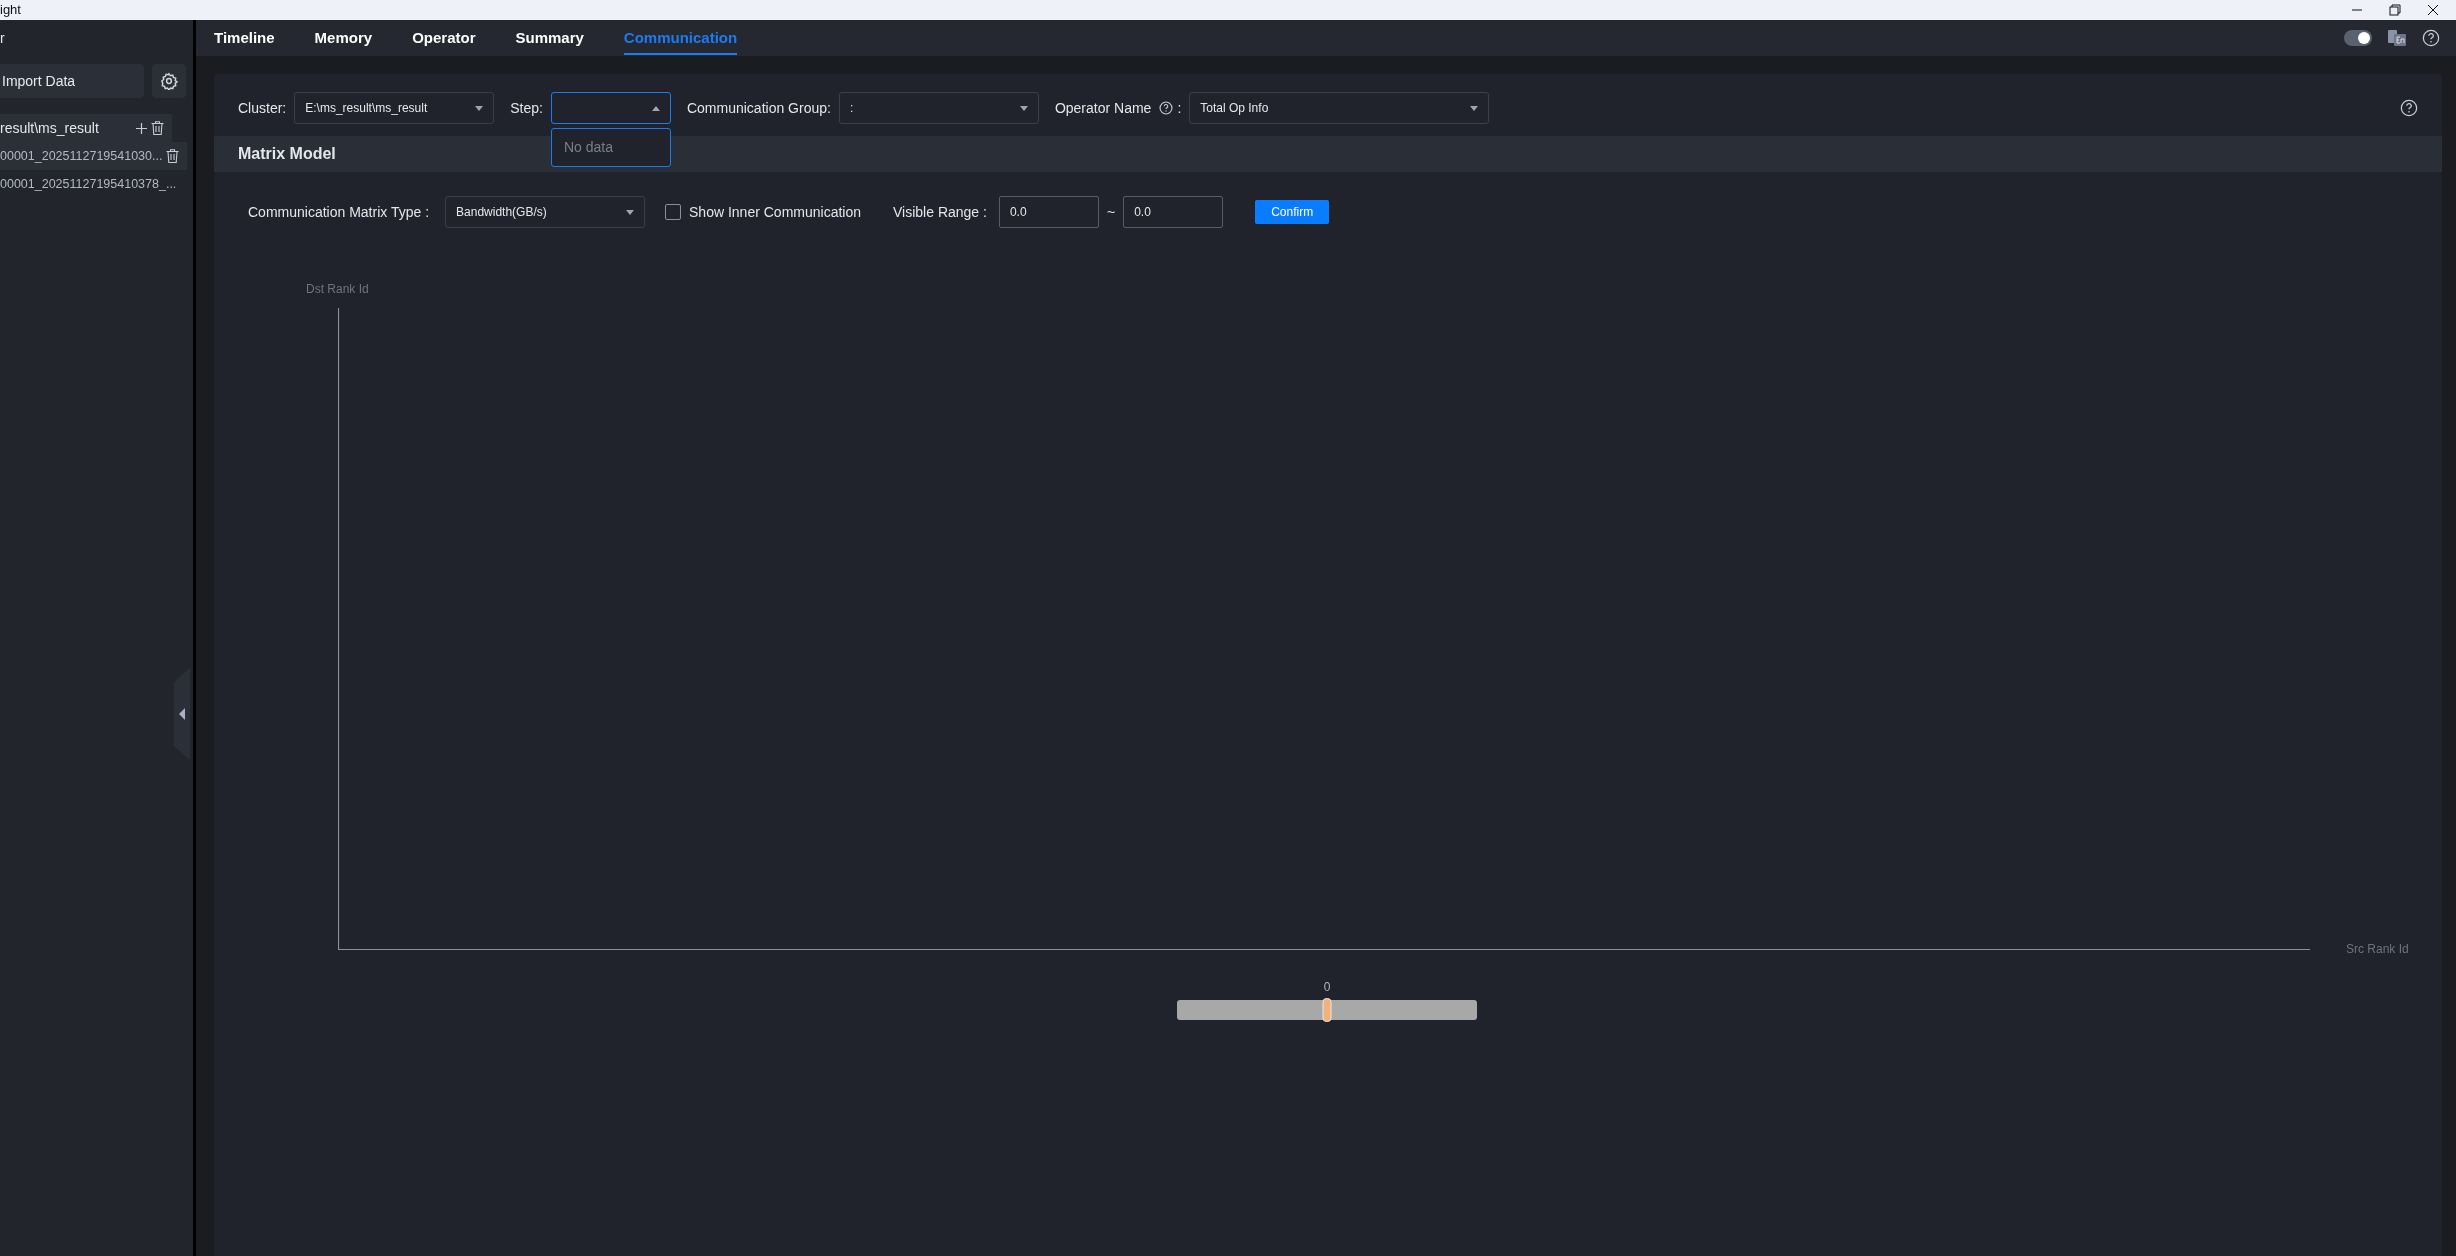 This screenshot has height=1256, width=2456. What do you see at coordinates (141, 128) in the screenshot?
I see `plus-icon` at bounding box center [141, 128].